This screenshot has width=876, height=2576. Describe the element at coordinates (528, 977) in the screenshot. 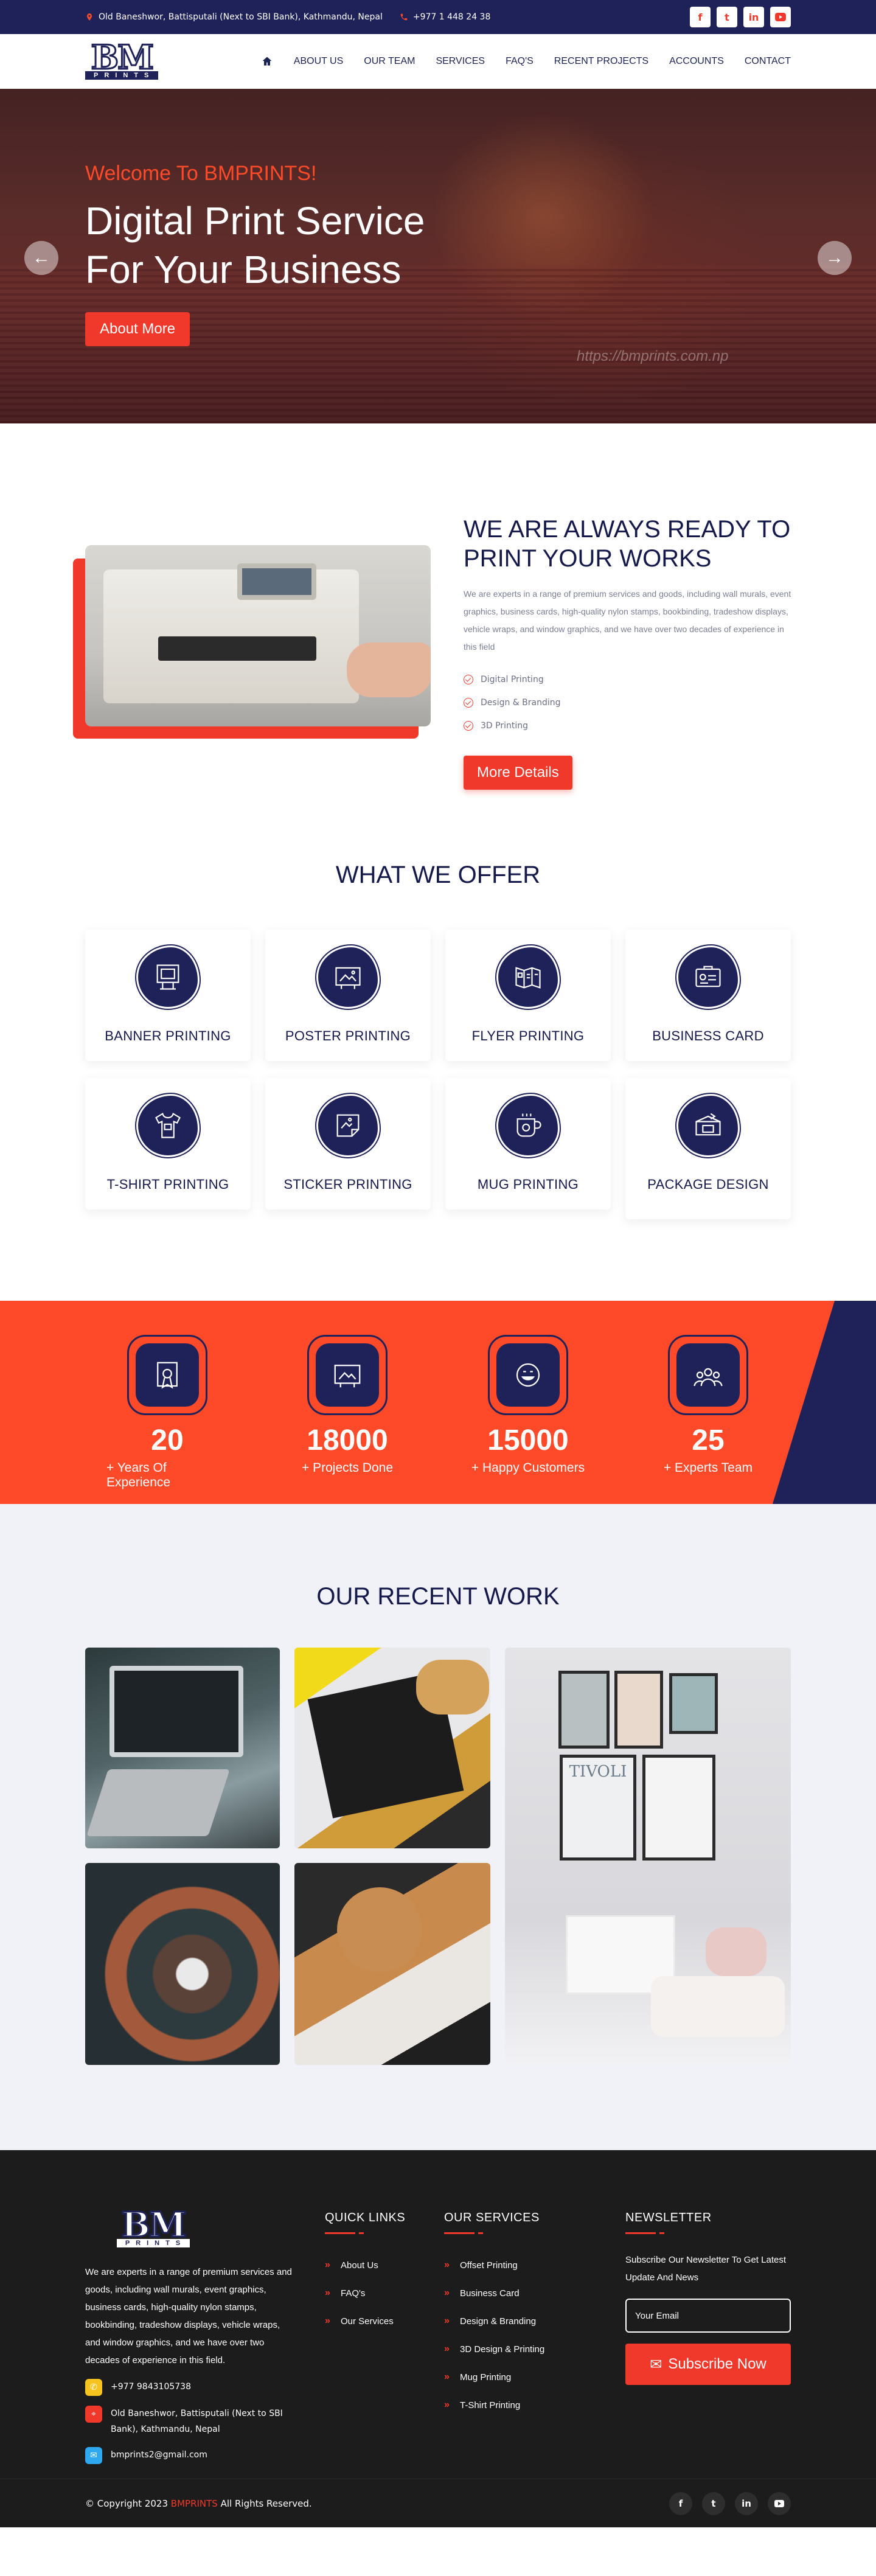

I see `flyer-icon` at that location.